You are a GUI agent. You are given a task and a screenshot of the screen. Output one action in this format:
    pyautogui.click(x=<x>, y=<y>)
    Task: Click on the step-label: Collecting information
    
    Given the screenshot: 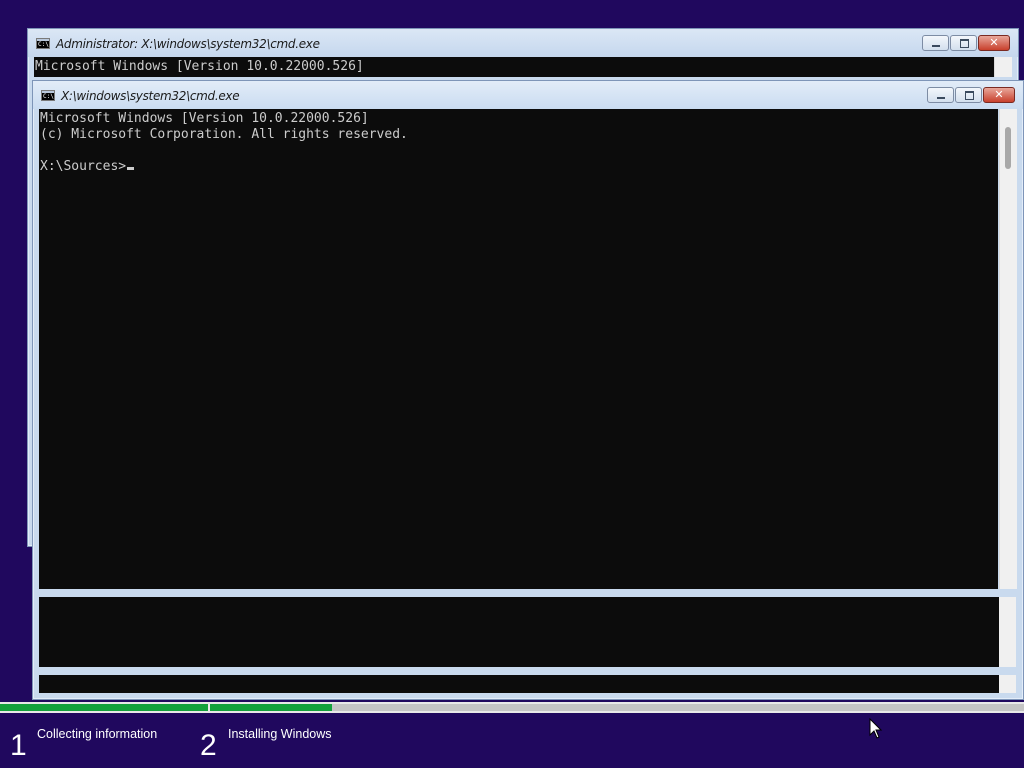 What is the action you would take?
    pyautogui.click(x=97, y=734)
    